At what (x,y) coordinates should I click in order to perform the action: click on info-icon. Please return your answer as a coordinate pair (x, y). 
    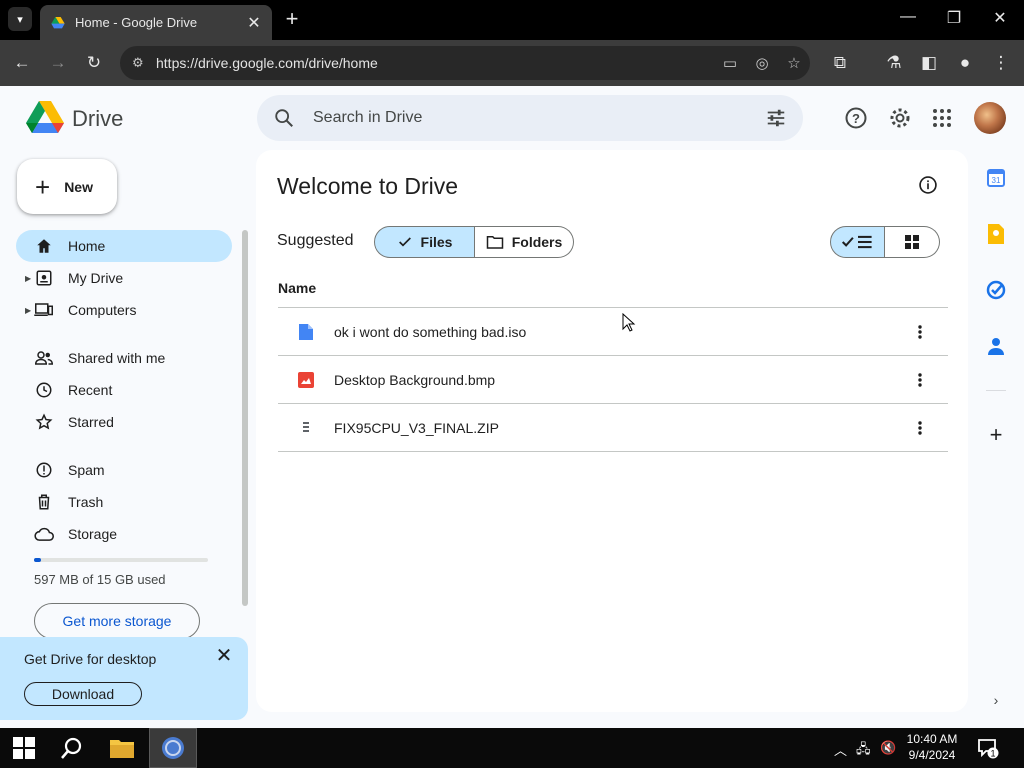
    Looking at the image, I should click on (928, 185).